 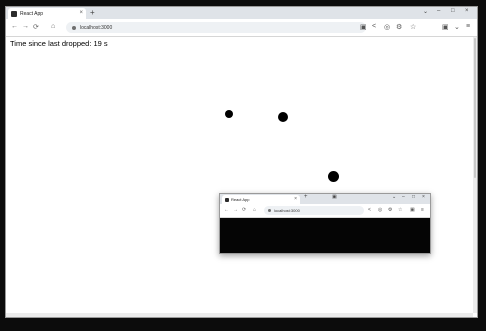 I want to click on tab-search-icon: ⌄, so click(x=457, y=27).